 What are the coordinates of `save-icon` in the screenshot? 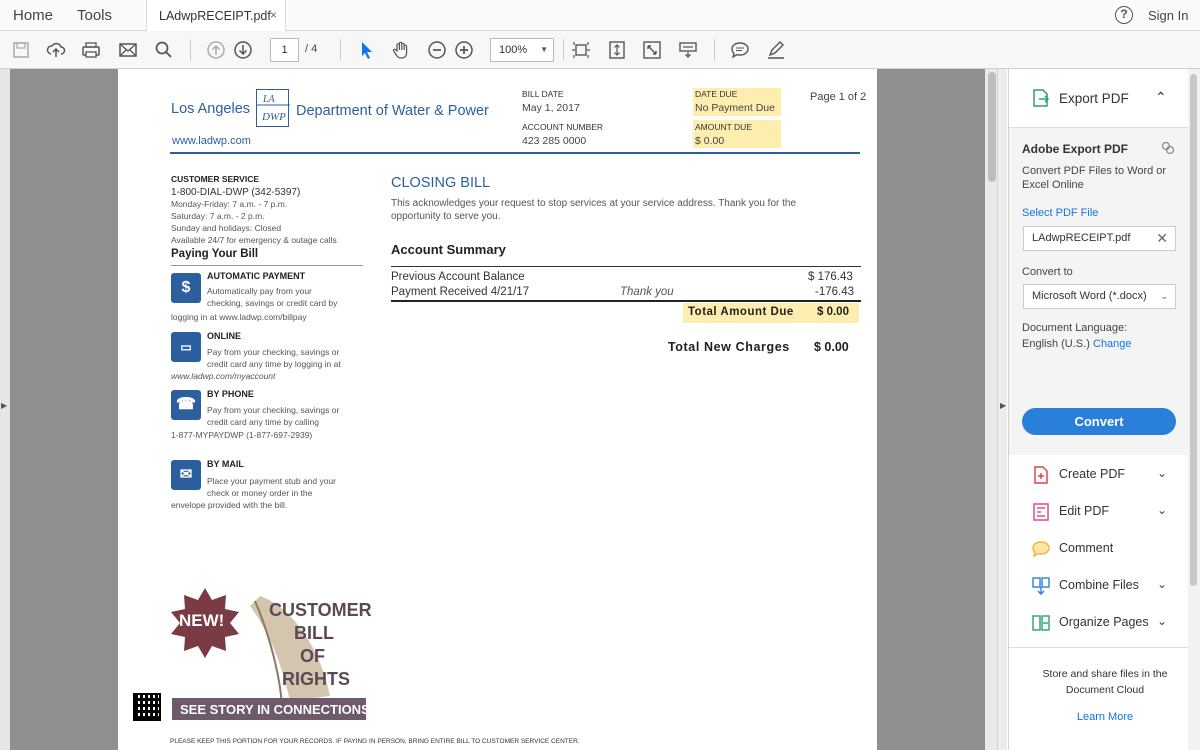 It's located at (21, 50).